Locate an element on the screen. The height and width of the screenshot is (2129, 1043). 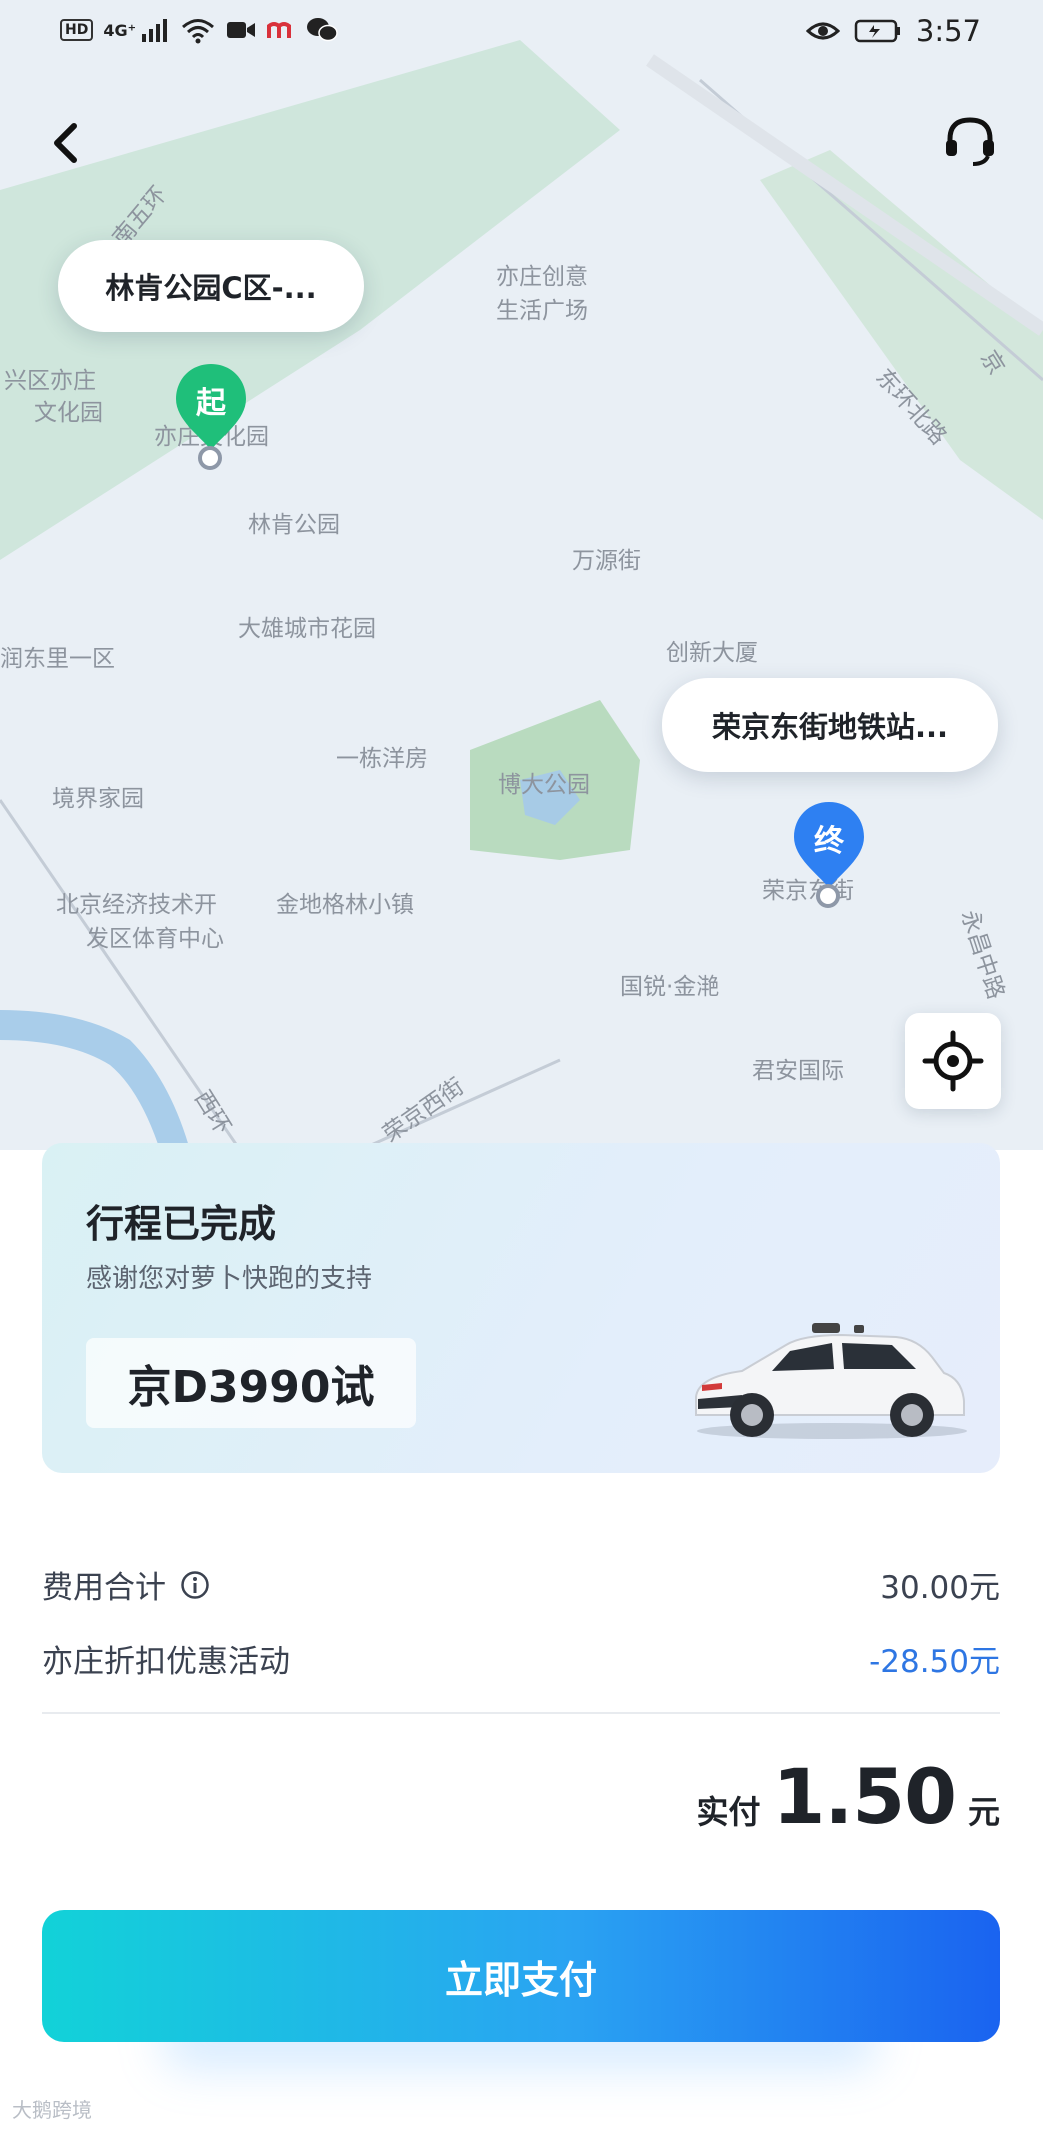
trip-status-title: 行程已完成 is located at coordinates (181, 1224).